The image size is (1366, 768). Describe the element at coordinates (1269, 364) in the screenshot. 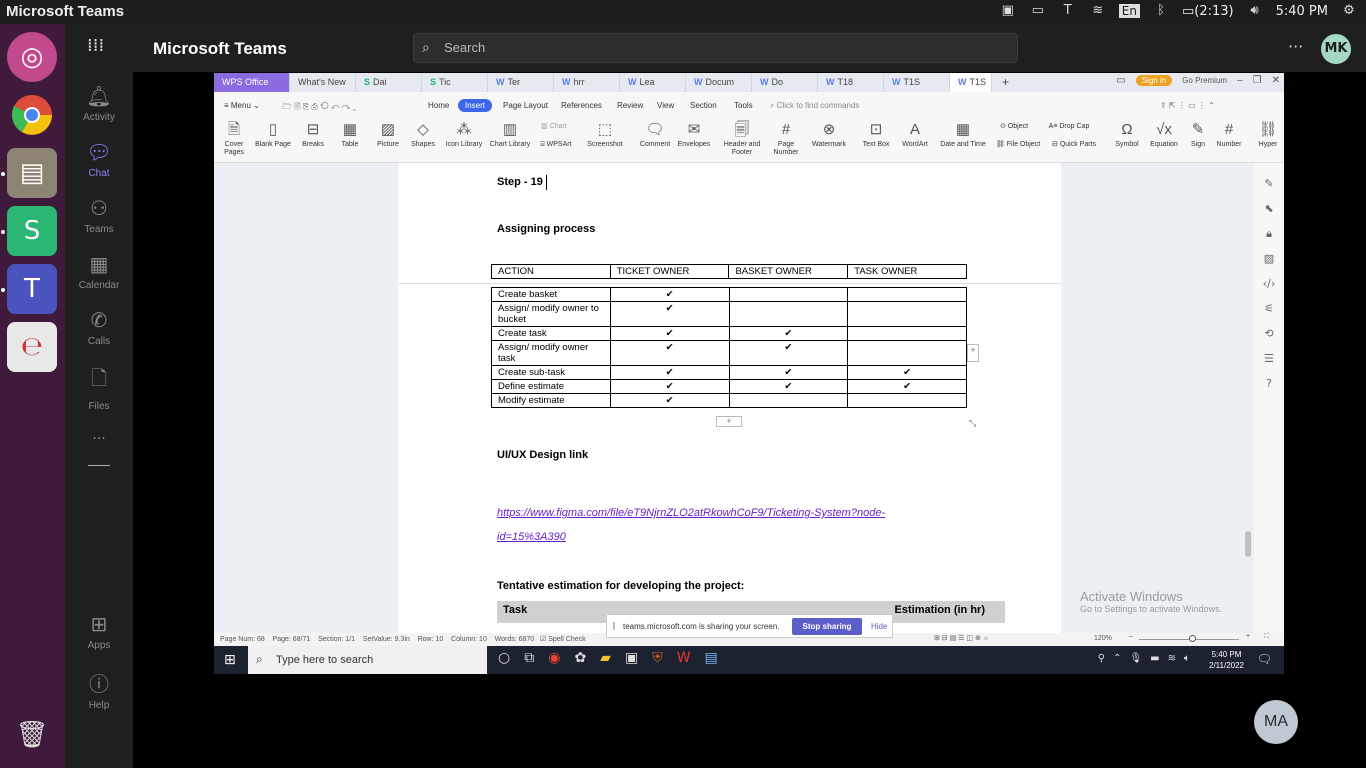

I see `list-icon: ☰` at that location.